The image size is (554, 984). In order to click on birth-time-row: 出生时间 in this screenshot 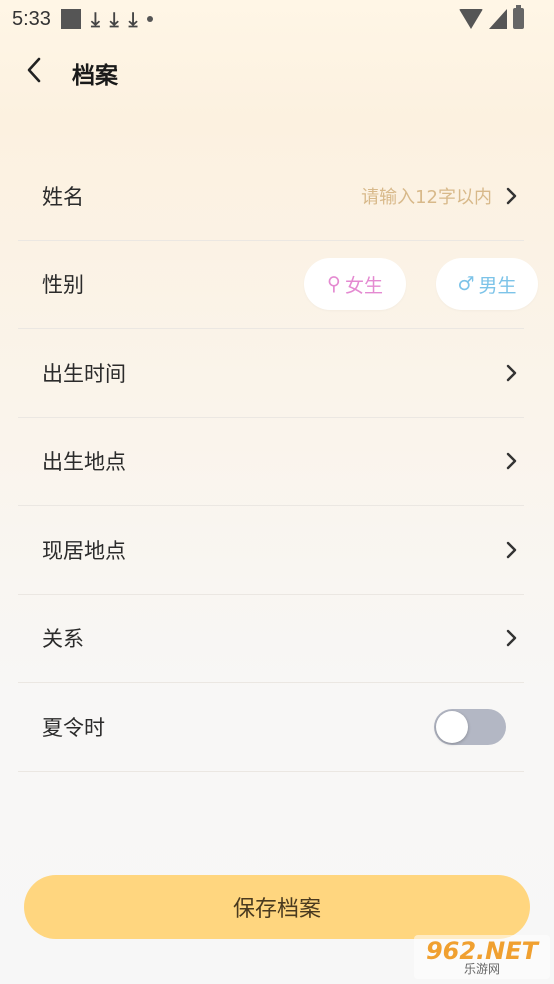, I will do `click(271, 373)`.